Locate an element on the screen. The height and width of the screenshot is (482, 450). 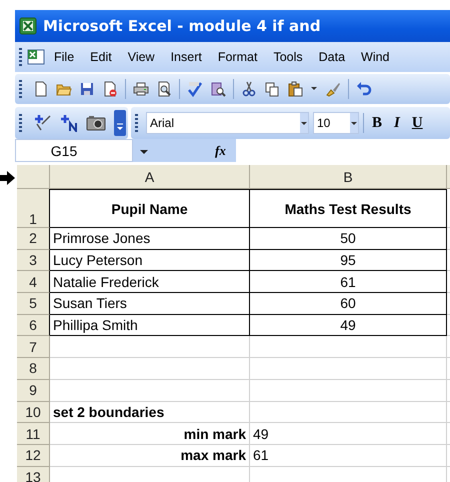
underline-button: U is located at coordinates (417, 123).